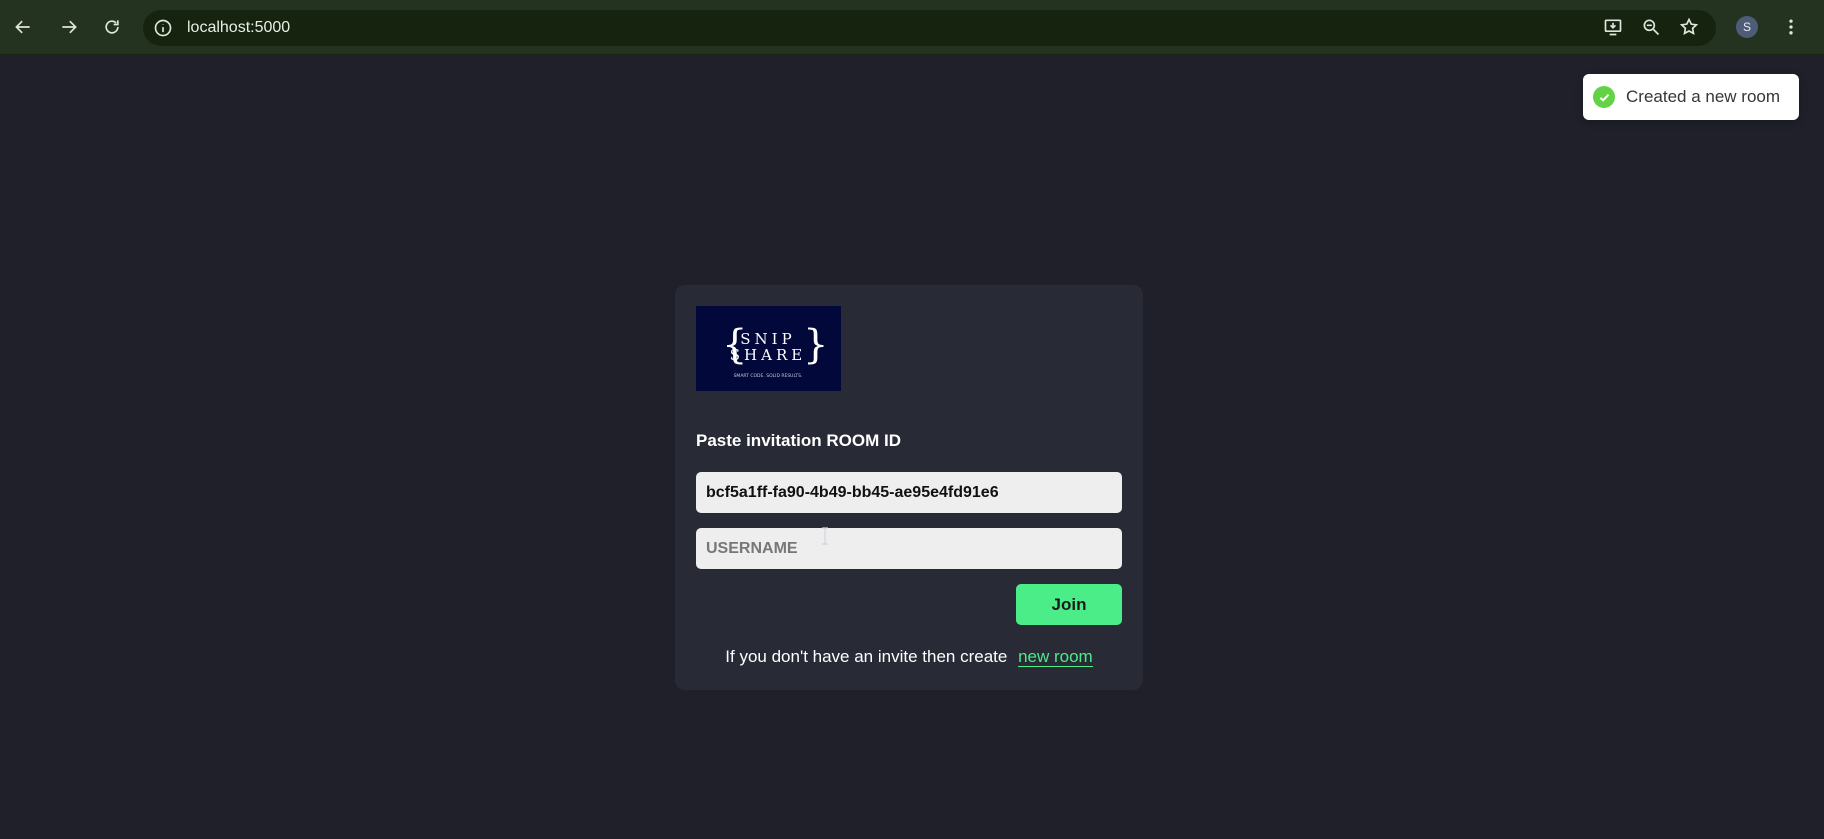  What do you see at coordinates (163, 28) in the screenshot?
I see `site-info-icon` at bounding box center [163, 28].